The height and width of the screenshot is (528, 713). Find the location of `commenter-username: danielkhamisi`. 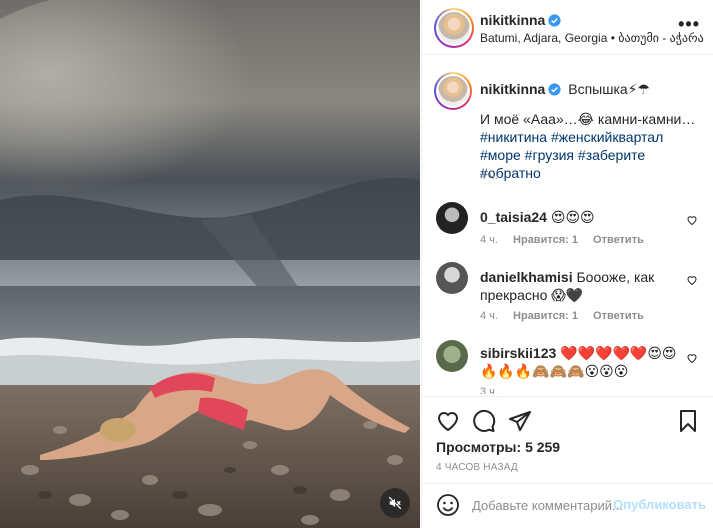

commenter-username: danielkhamisi is located at coordinates (526, 277).